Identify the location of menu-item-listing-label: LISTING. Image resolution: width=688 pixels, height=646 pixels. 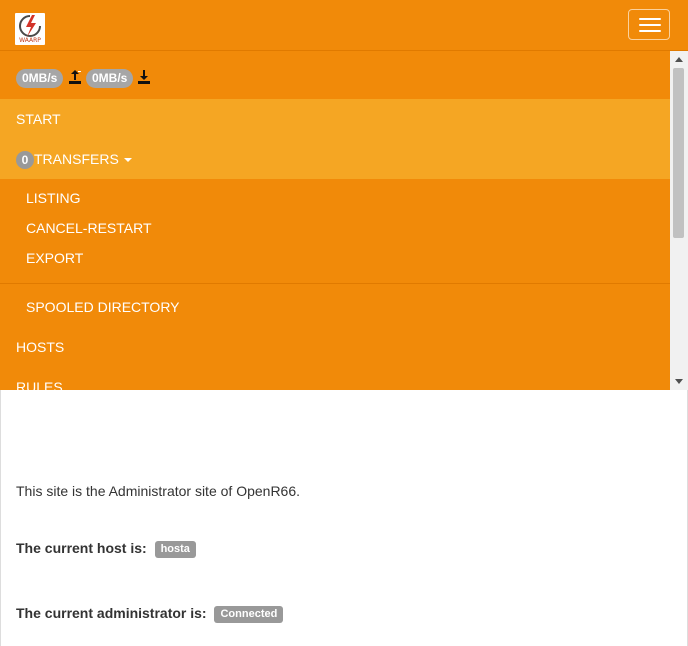
(53, 198).